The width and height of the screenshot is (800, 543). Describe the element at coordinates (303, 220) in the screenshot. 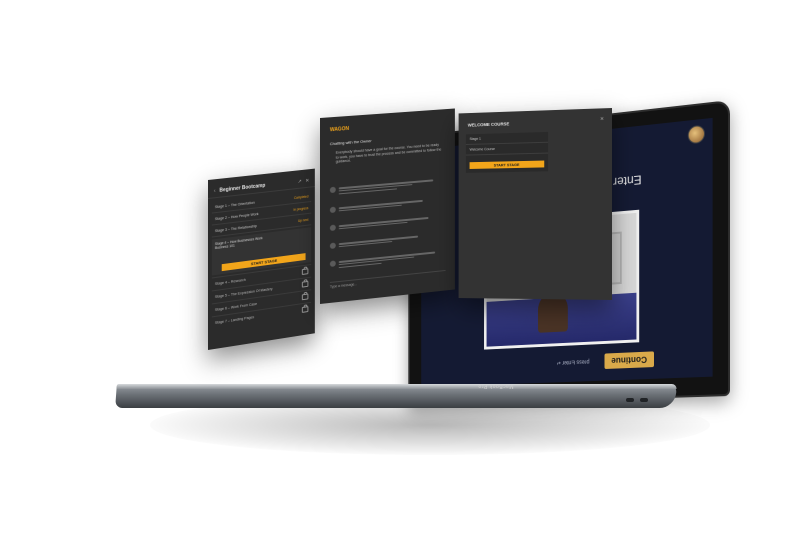

I see `stage-status: Up next` at that location.